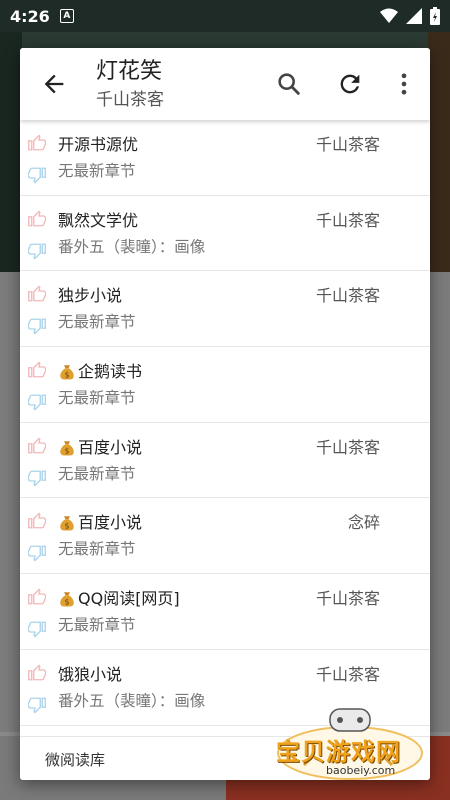 The height and width of the screenshot is (800, 450). Describe the element at coordinates (289, 84) in the screenshot. I see `search-icon` at that location.